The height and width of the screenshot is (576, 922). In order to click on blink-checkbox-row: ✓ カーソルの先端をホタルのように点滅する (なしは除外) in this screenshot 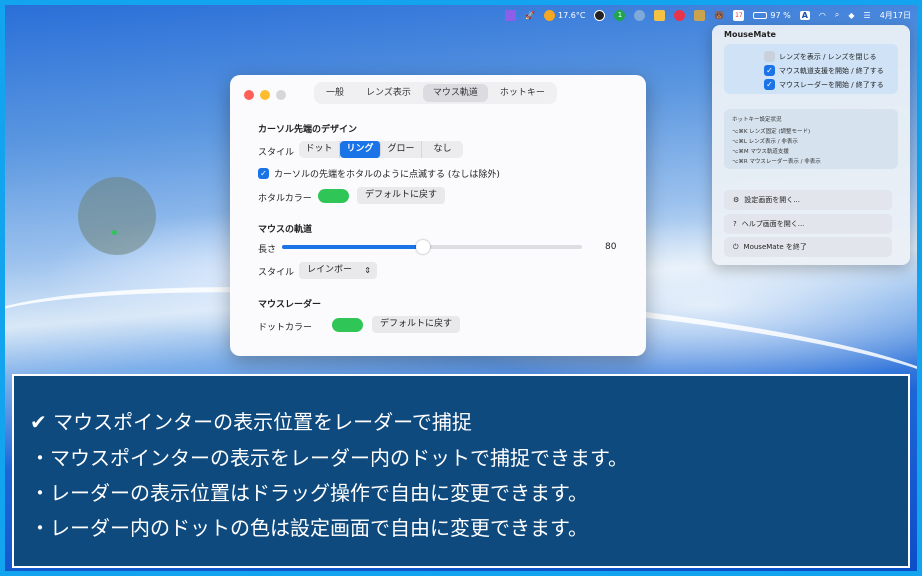, I will do `click(379, 173)`.